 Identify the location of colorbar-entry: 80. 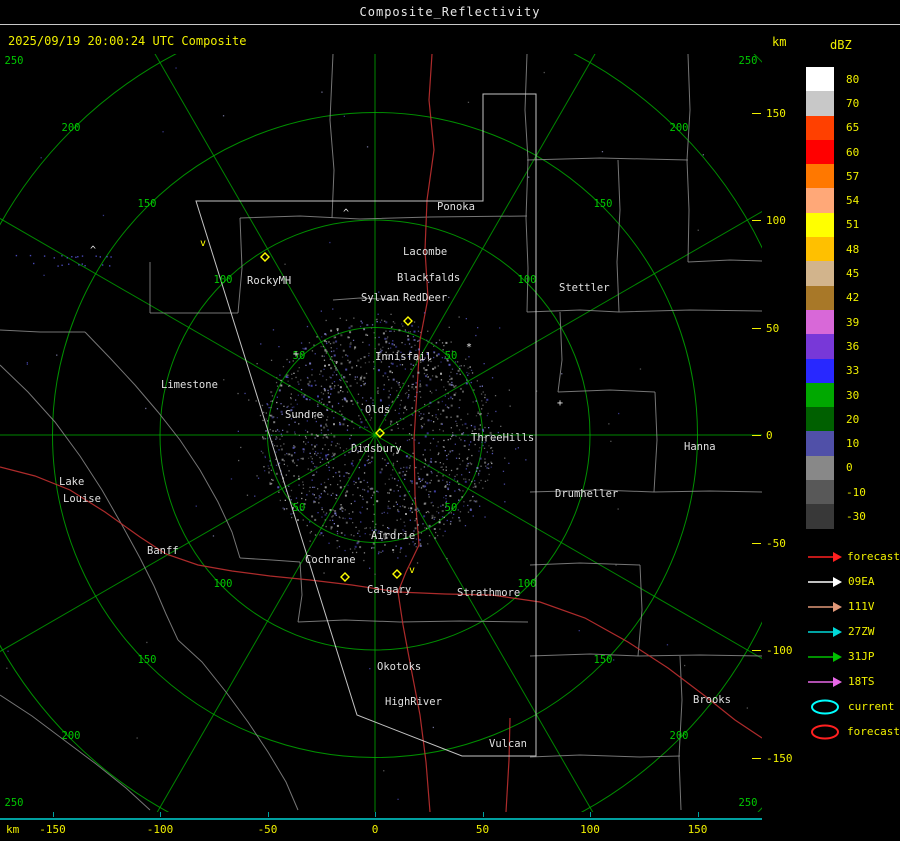
(853, 79).